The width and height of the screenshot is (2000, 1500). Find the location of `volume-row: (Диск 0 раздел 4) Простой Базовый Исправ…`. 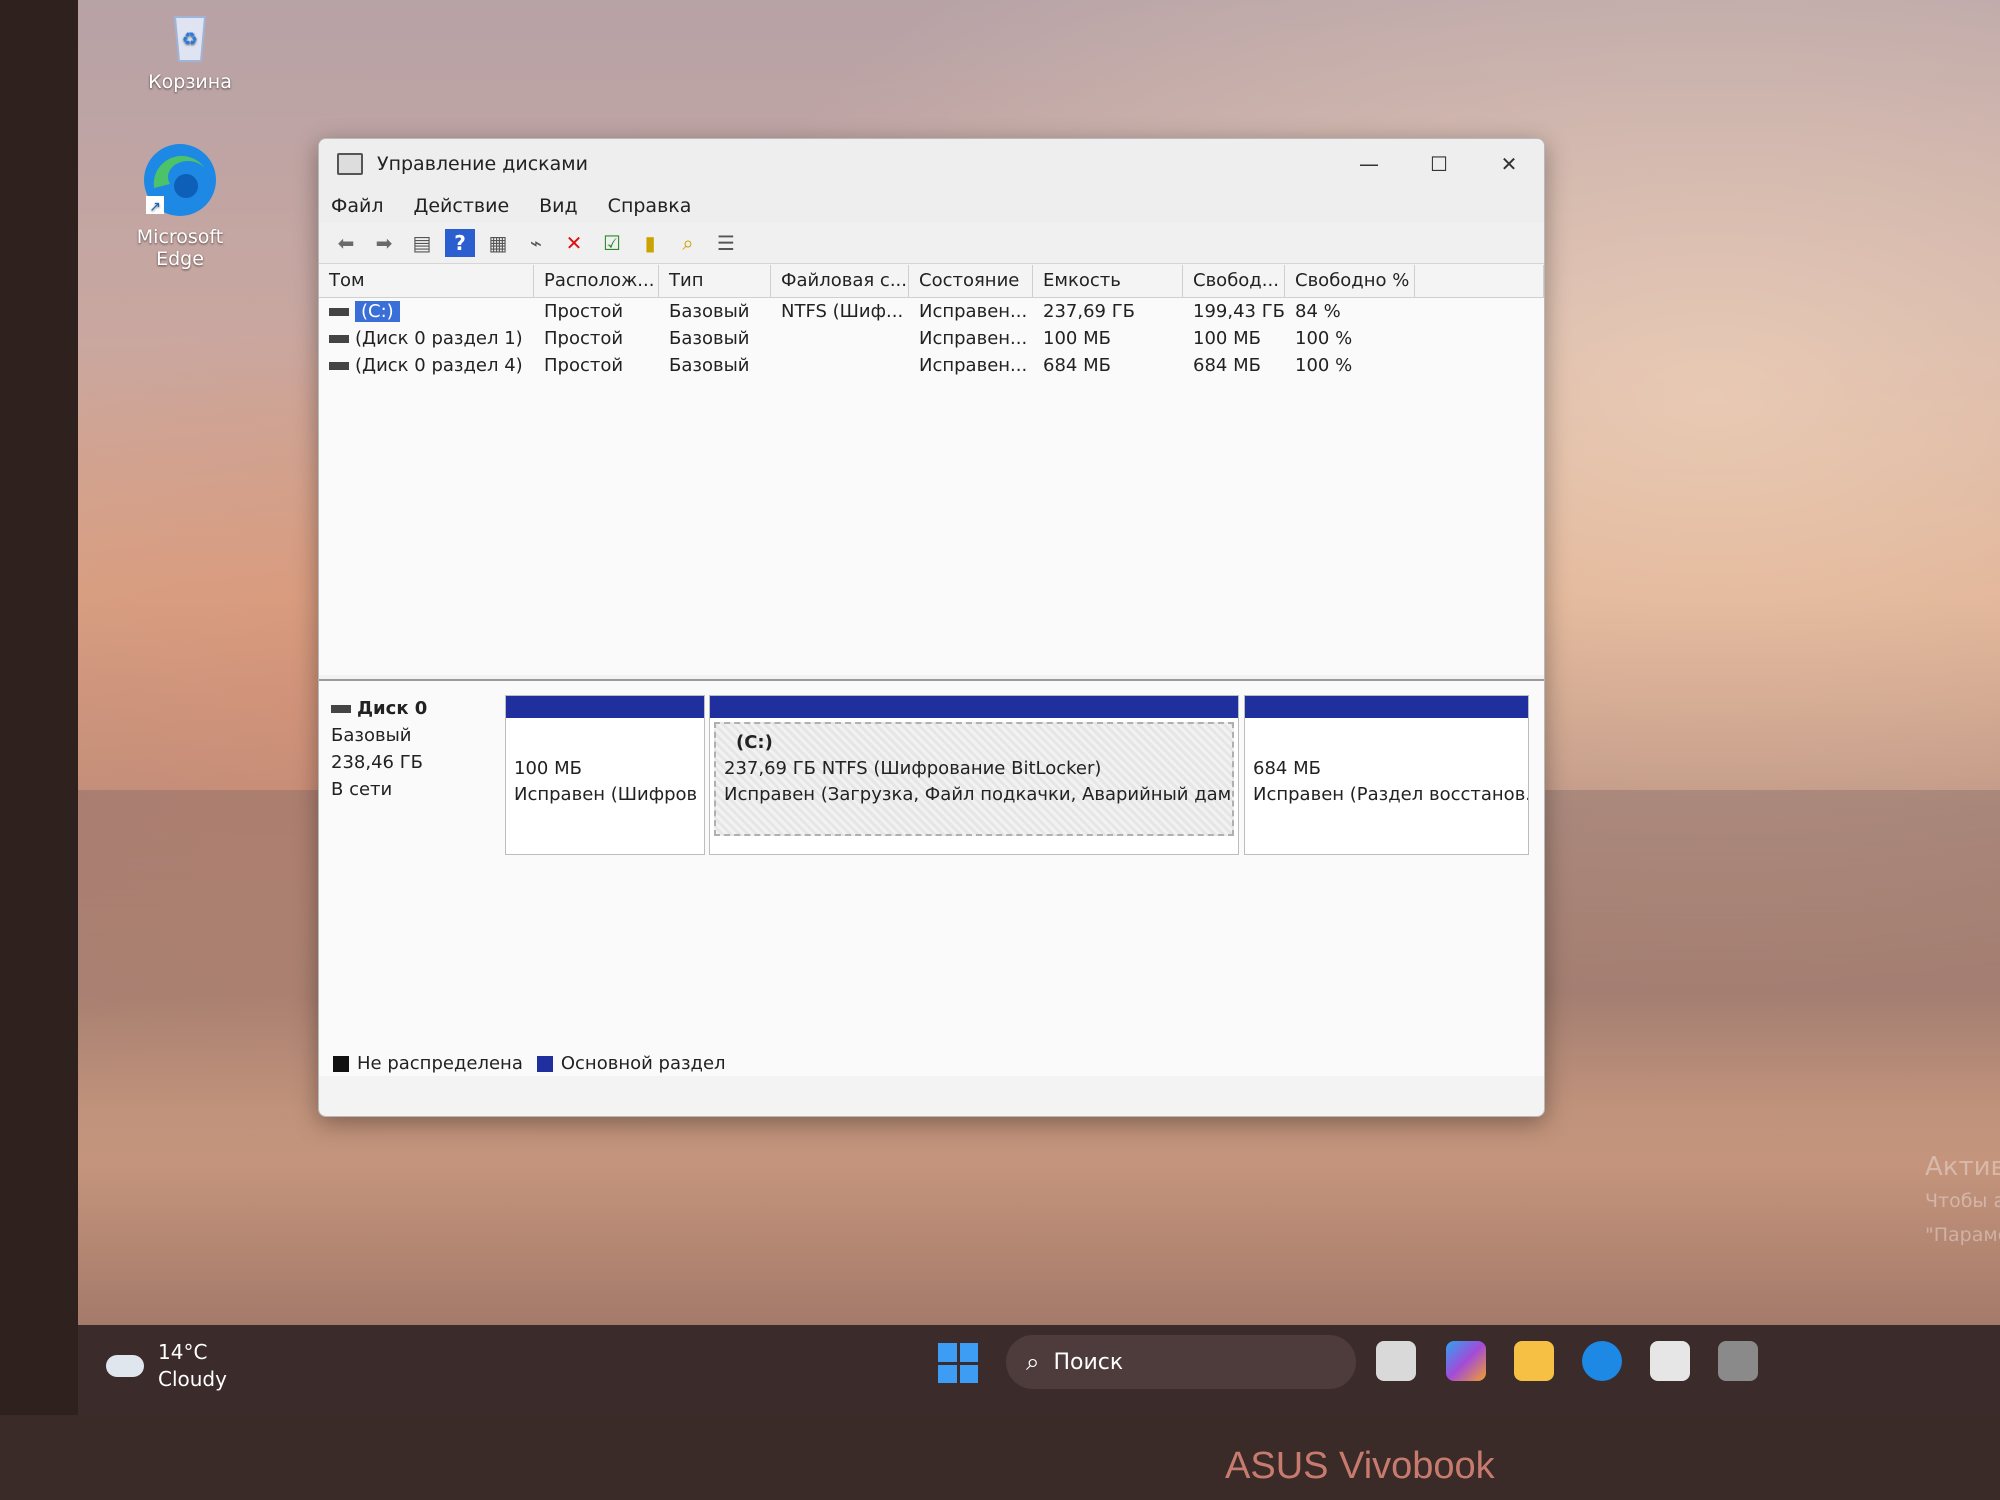

volume-row: (Диск 0 раздел 4) Простой Базовый Исправ… is located at coordinates (931, 365).